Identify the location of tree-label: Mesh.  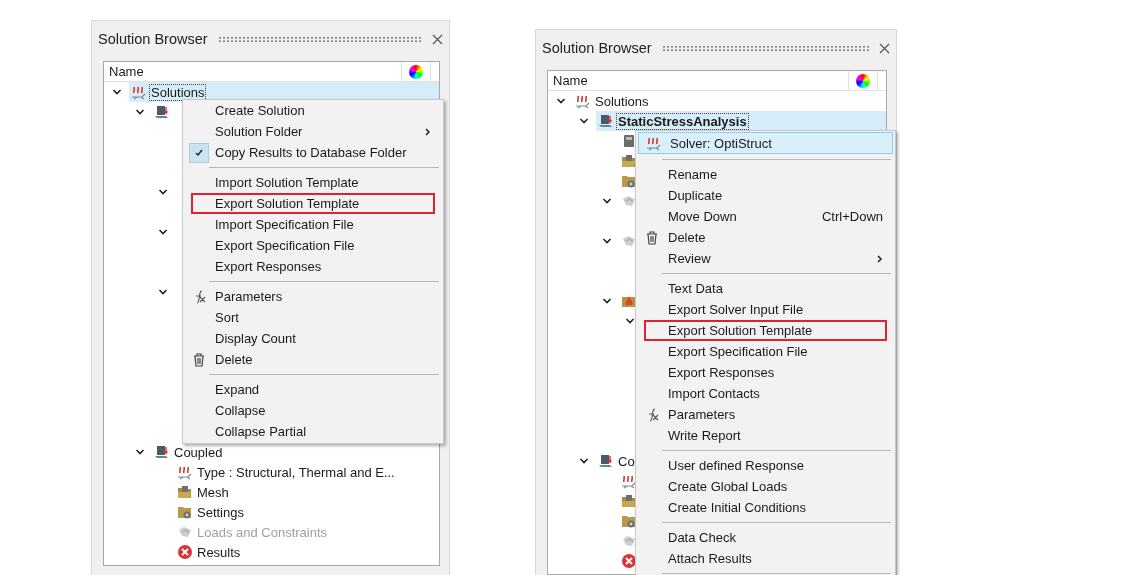
(213, 492).